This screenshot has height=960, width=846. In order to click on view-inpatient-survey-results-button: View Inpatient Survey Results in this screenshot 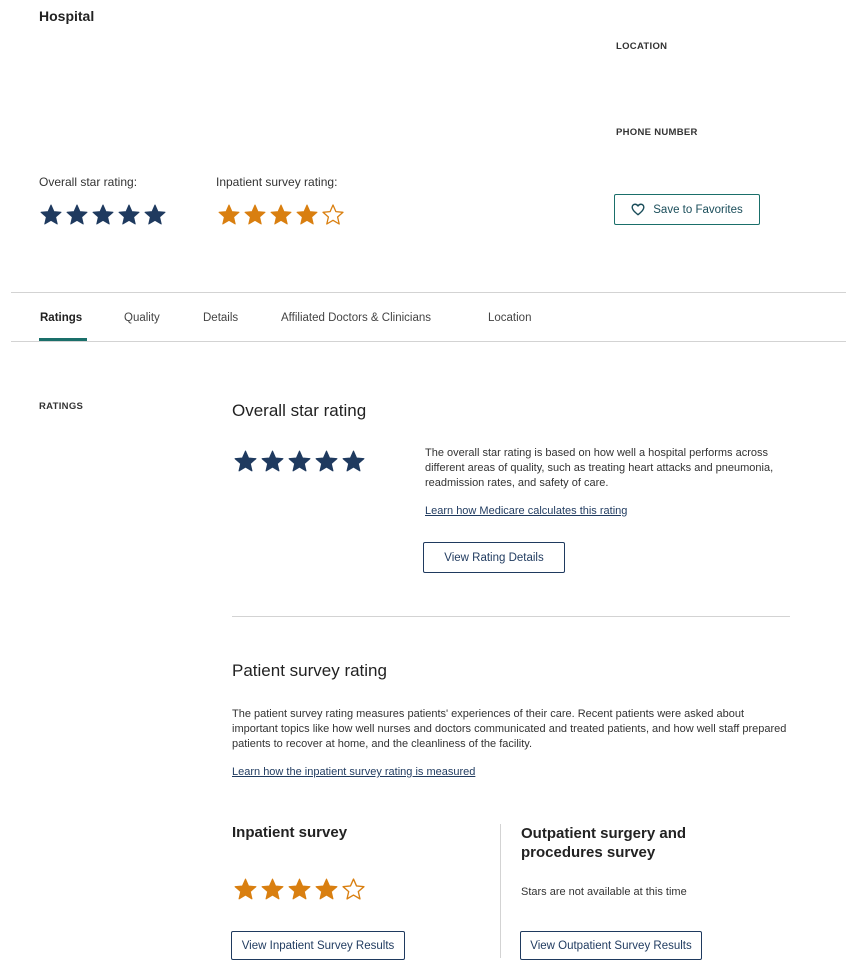, I will do `click(318, 945)`.